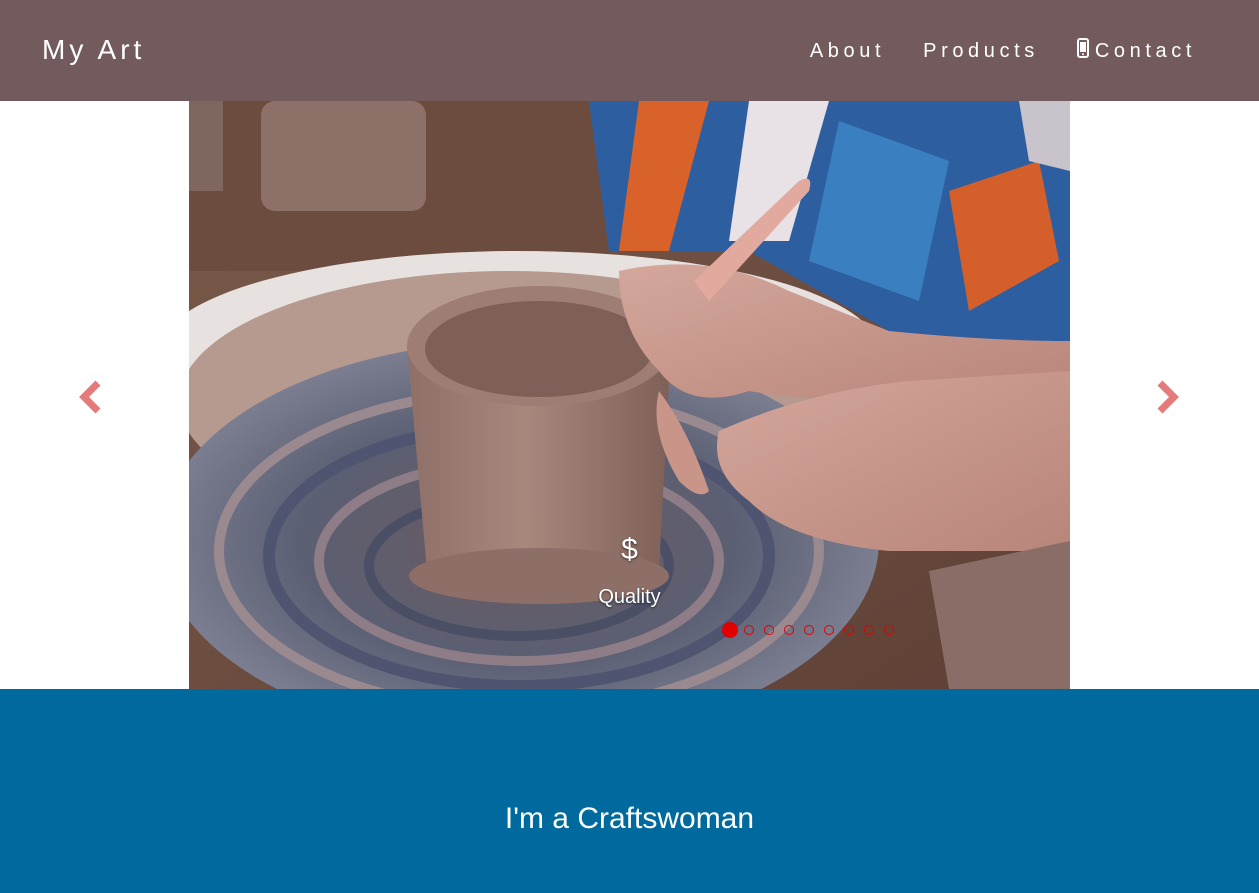  I want to click on mobile-phone-icon, so click(1082, 51).